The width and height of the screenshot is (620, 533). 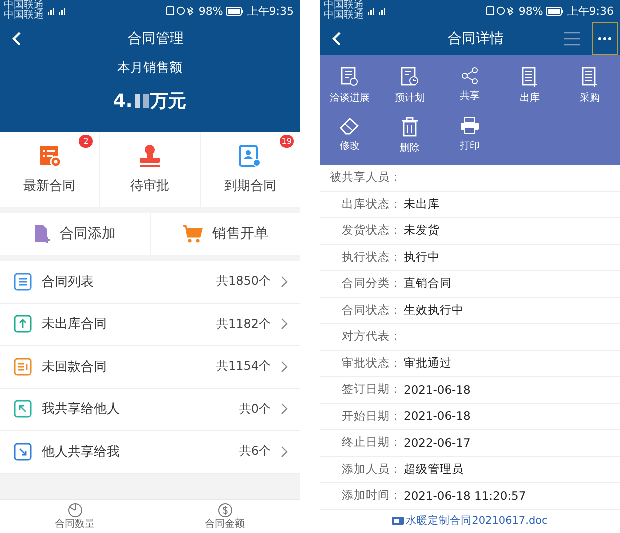 I want to click on menu-item: 修改, so click(x=350, y=139).